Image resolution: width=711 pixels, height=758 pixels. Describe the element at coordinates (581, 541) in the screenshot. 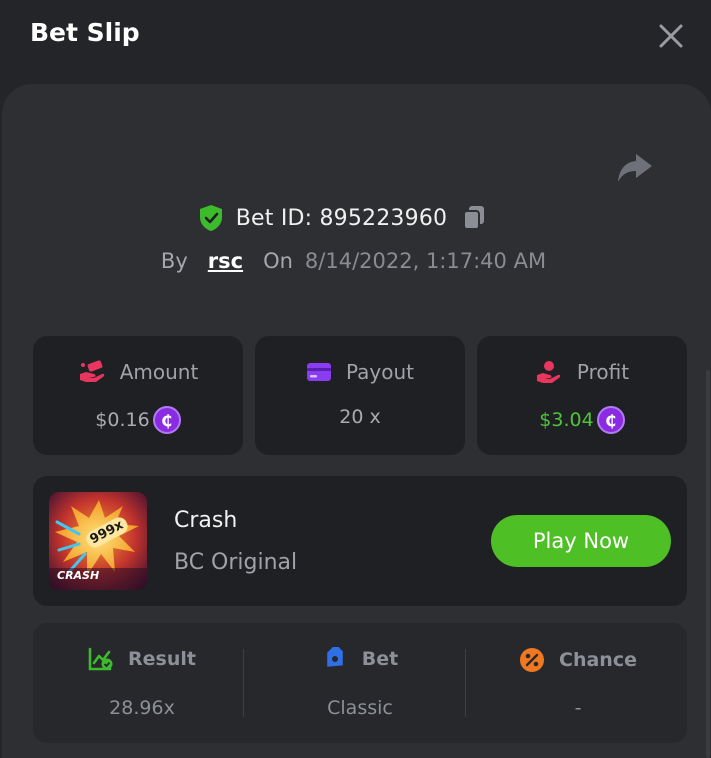

I see `play-now-button: Play Now` at that location.